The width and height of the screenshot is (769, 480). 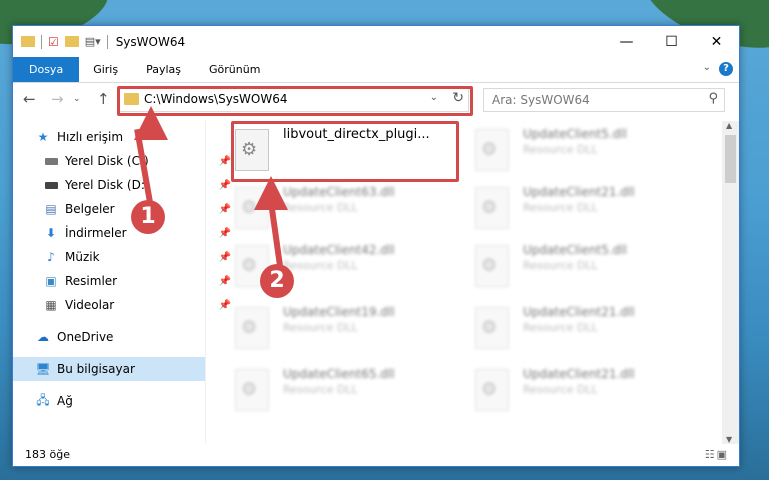 I want to click on up-arrow-icon: ↑, so click(x=103, y=99).